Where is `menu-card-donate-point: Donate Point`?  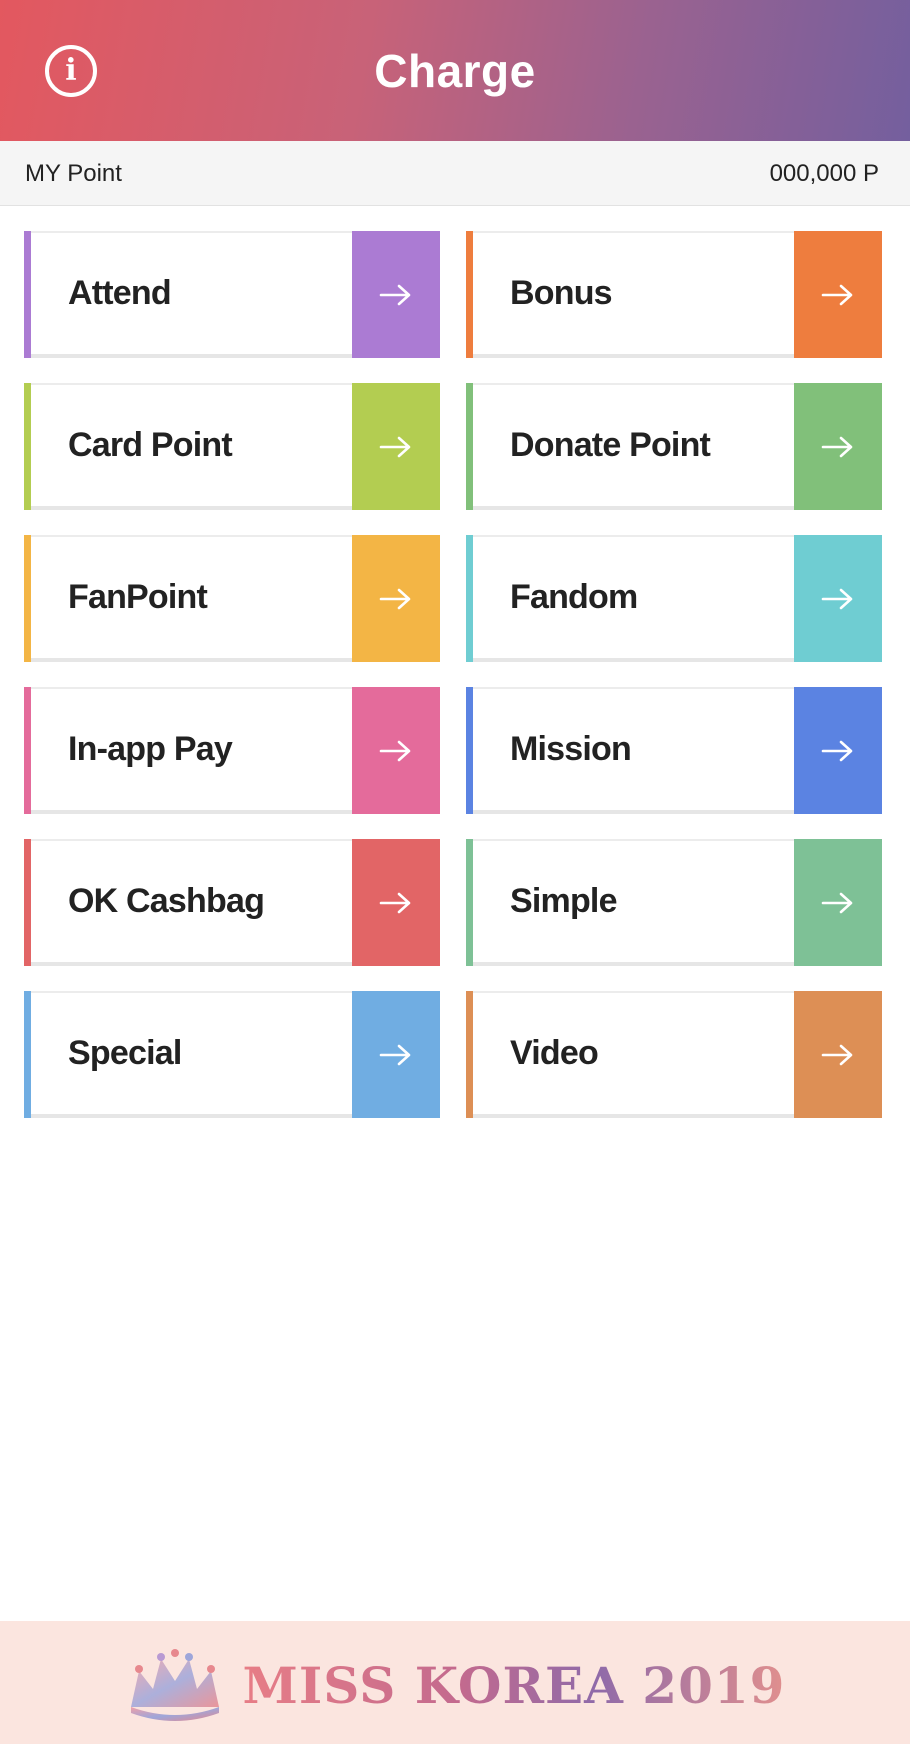
menu-card-donate-point: Donate Point is located at coordinates (674, 446).